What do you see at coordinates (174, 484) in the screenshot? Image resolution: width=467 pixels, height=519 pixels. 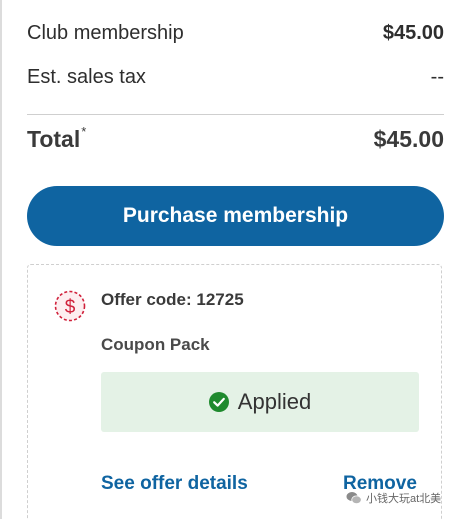 I see `see-offer-details-link: See offer details` at bounding box center [174, 484].